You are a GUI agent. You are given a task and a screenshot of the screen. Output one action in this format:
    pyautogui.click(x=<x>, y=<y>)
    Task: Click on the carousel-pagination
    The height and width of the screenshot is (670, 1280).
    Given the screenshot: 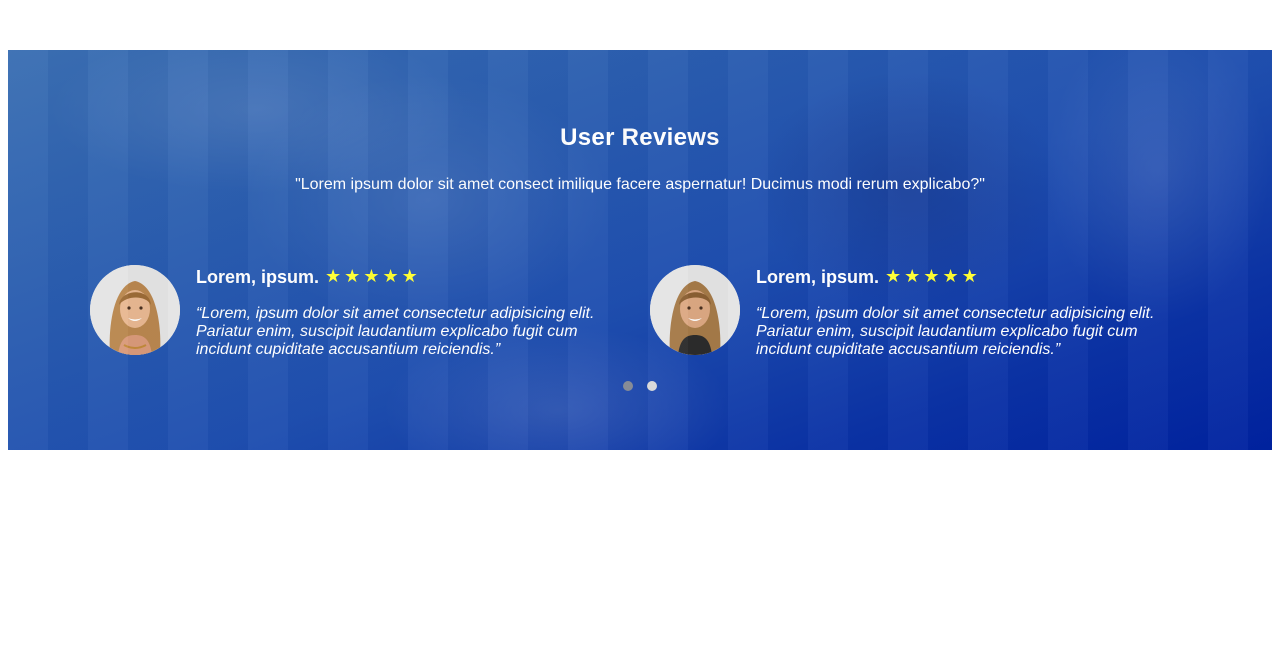 What is the action you would take?
    pyautogui.click(x=640, y=386)
    